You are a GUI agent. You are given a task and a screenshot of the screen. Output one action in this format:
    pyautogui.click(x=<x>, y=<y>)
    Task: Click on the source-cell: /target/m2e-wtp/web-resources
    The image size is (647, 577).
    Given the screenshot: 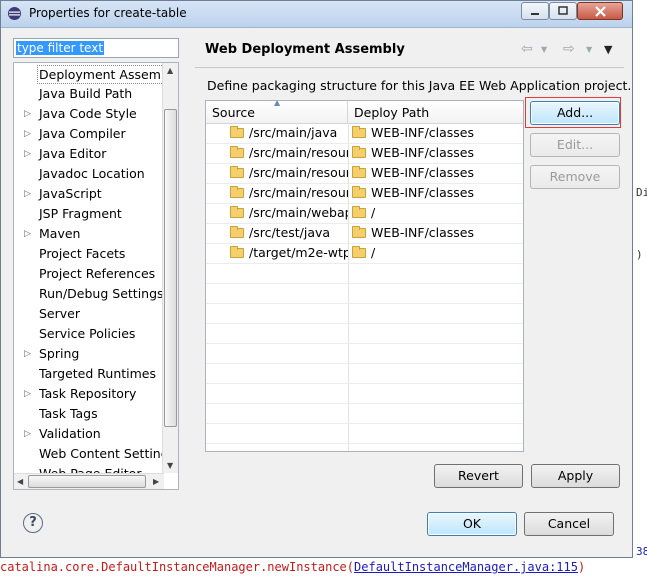 What is the action you would take?
    pyautogui.click(x=289, y=253)
    